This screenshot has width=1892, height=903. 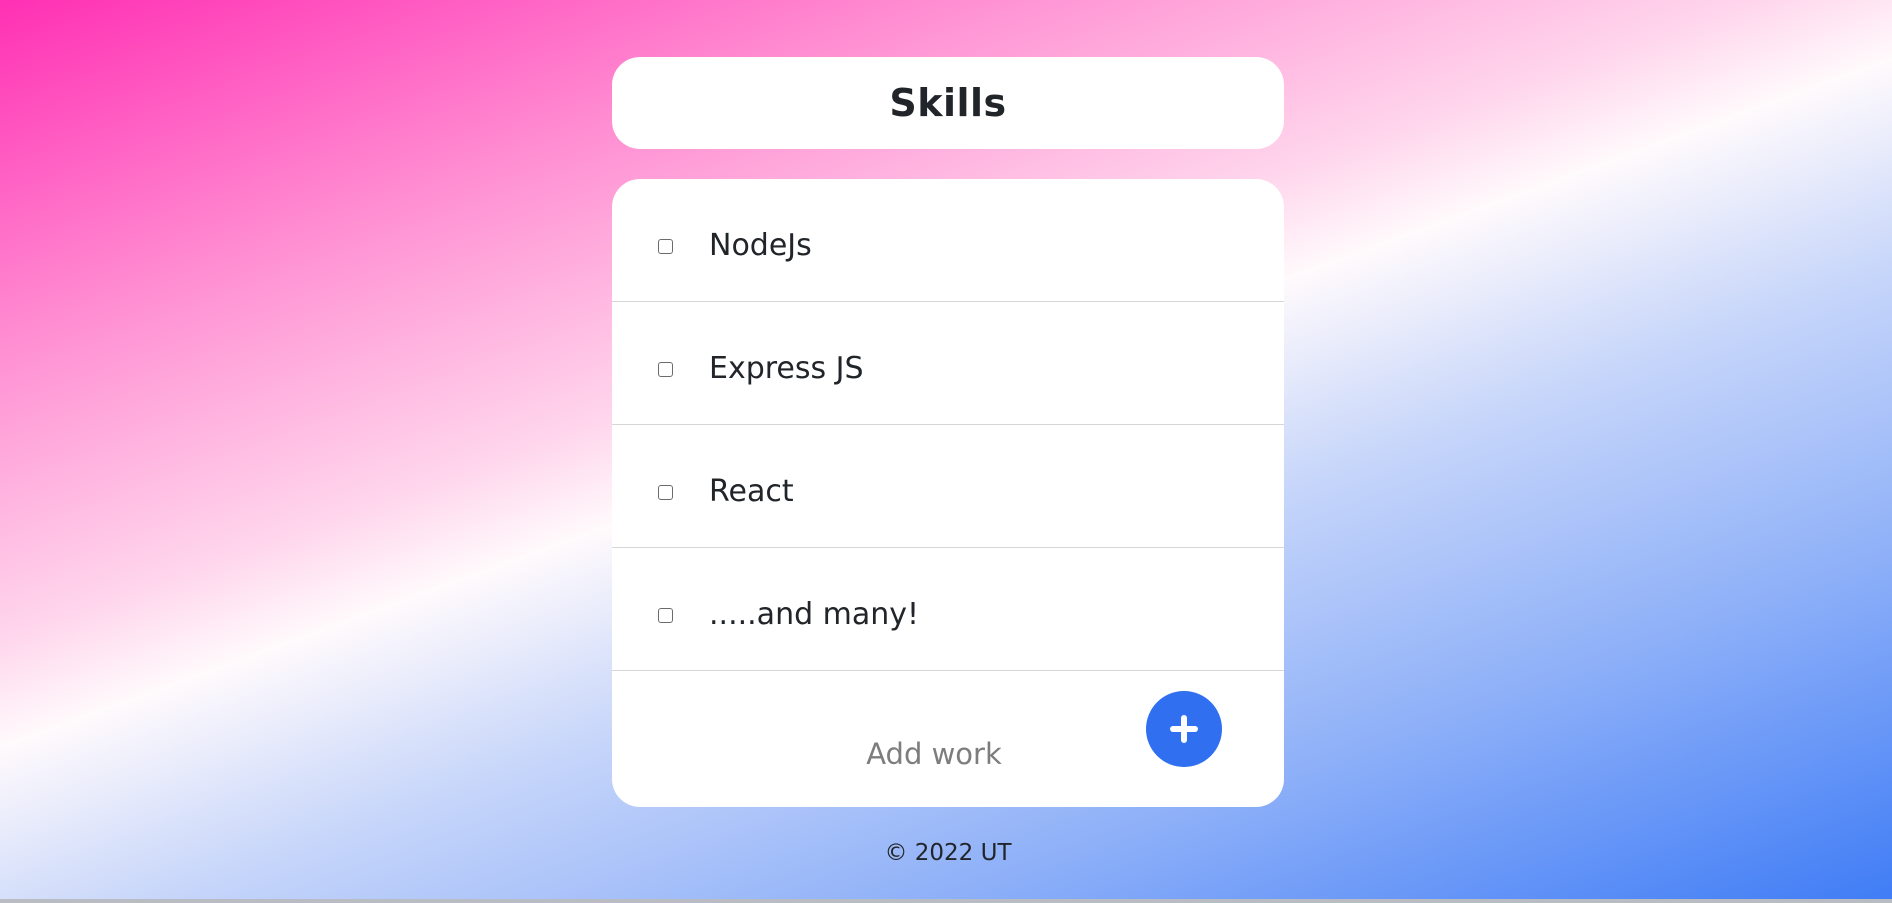 What do you see at coordinates (948, 363) in the screenshot?
I see `list-item: Express JS` at bounding box center [948, 363].